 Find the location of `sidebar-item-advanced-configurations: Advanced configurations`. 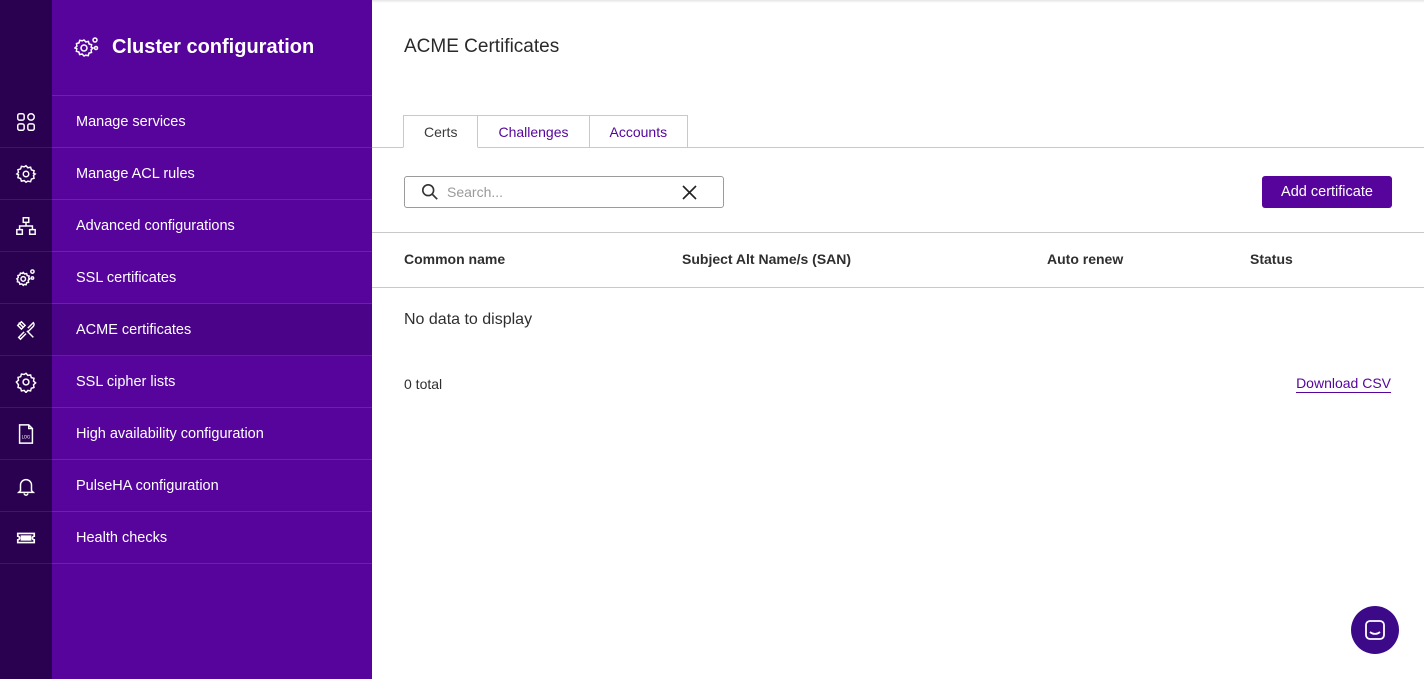

sidebar-item-advanced-configurations: Advanced configurations is located at coordinates (212, 226).